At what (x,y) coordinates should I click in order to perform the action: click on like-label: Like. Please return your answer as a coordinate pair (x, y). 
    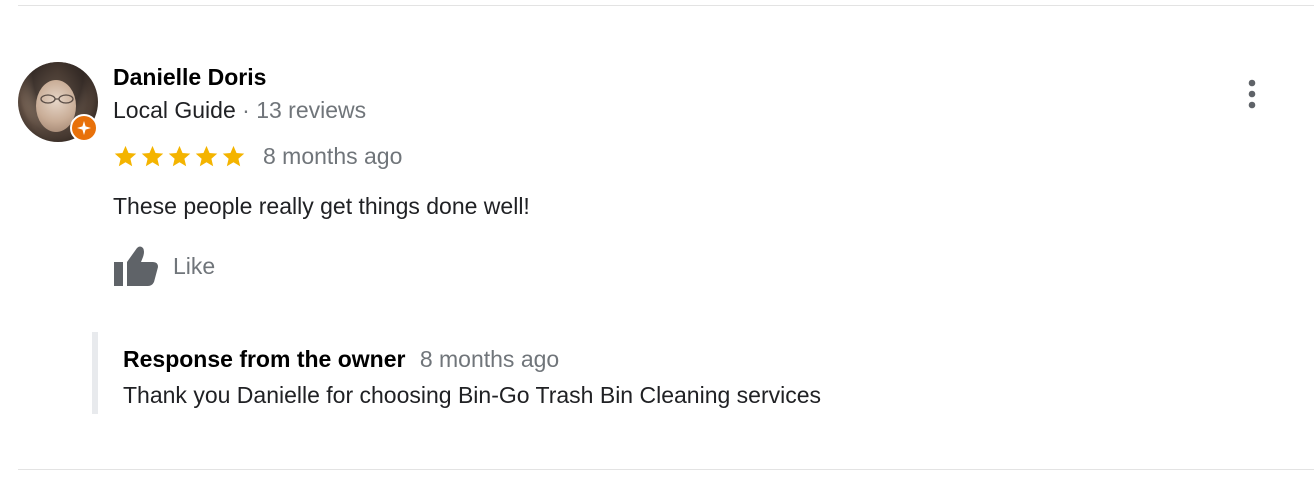
    Looking at the image, I should click on (194, 265).